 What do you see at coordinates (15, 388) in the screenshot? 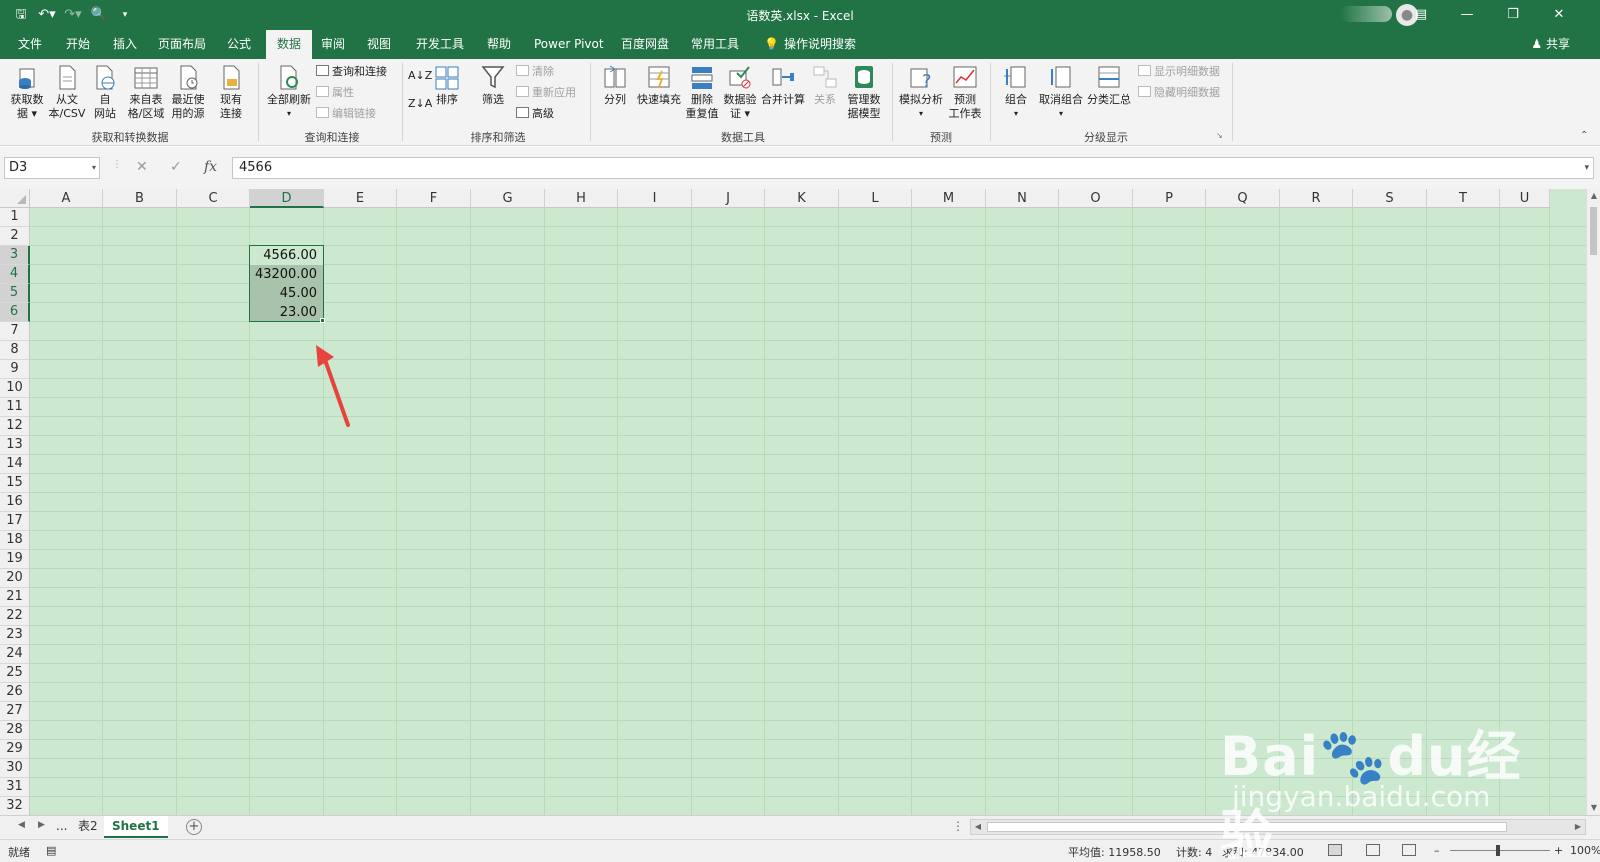
I see `row-header-10: 10` at bounding box center [15, 388].